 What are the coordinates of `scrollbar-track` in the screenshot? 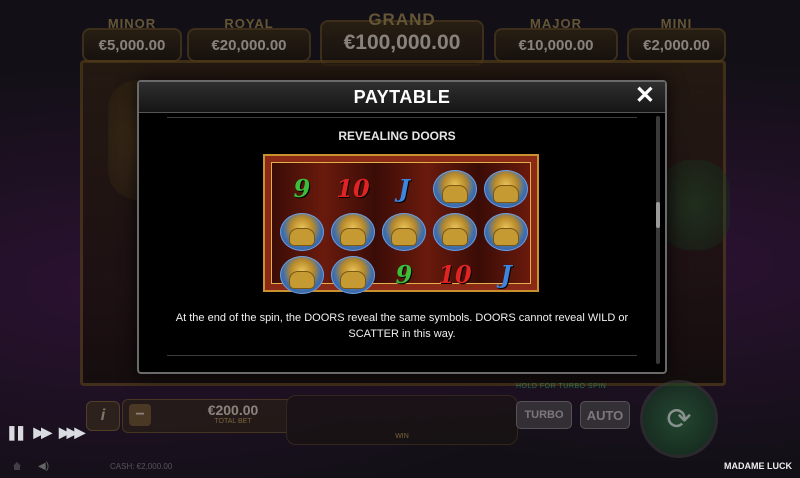 It's located at (658, 240).